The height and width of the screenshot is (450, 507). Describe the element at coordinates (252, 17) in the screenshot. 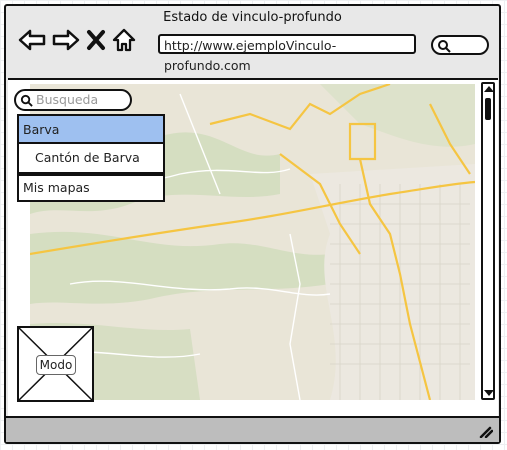

I see `window-title: Estado de vinculo-profundo` at that location.